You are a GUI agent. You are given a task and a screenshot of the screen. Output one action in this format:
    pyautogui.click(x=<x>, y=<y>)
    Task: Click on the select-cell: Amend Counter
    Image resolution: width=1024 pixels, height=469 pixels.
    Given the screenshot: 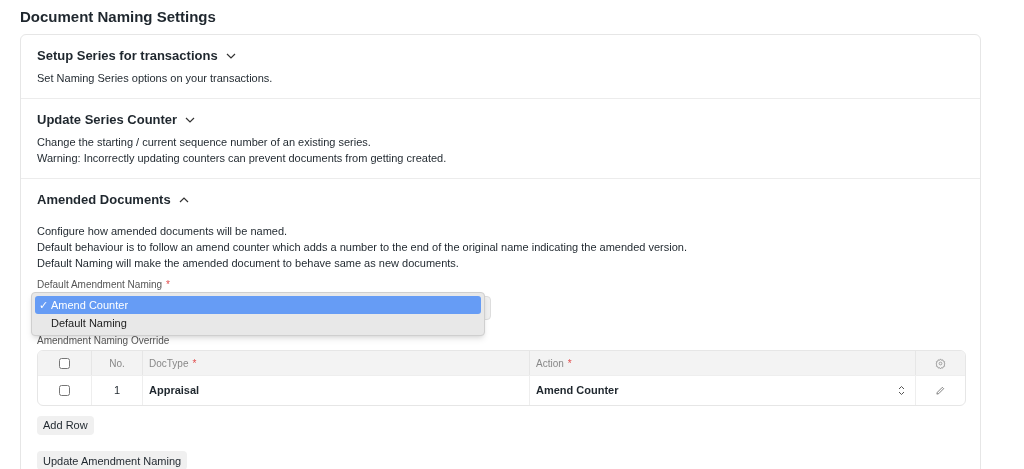 What is the action you would take?
    pyautogui.click(x=722, y=390)
    